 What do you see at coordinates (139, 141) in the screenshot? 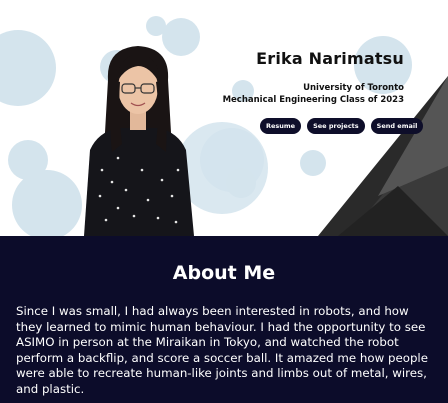
I see `profile-photo` at bounding box center [139, 141].